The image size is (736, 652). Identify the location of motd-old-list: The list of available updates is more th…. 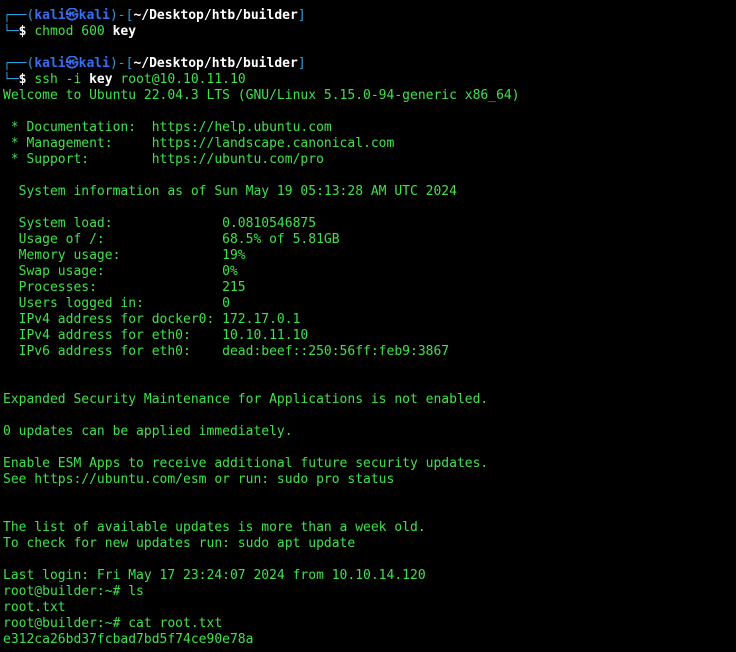
(214, 527).